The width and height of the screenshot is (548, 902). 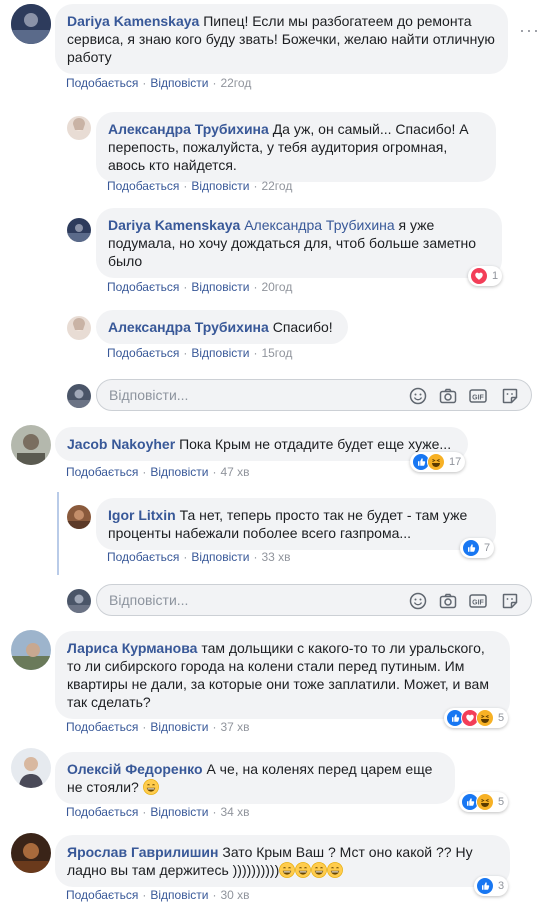 I want to click on commenter-name: Ярослав Гаврилишин, so click(x=142, y=852).